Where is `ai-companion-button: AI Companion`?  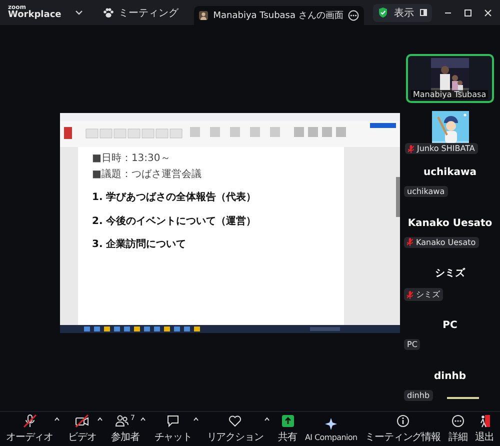 ai-companion-button: AI Companion is located at coordinates (331, 429).